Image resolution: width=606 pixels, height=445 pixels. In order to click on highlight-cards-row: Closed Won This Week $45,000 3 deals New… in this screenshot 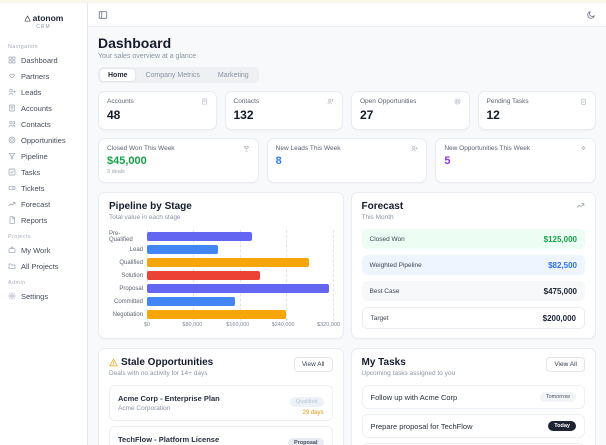, I will do `click(347, 160)`.